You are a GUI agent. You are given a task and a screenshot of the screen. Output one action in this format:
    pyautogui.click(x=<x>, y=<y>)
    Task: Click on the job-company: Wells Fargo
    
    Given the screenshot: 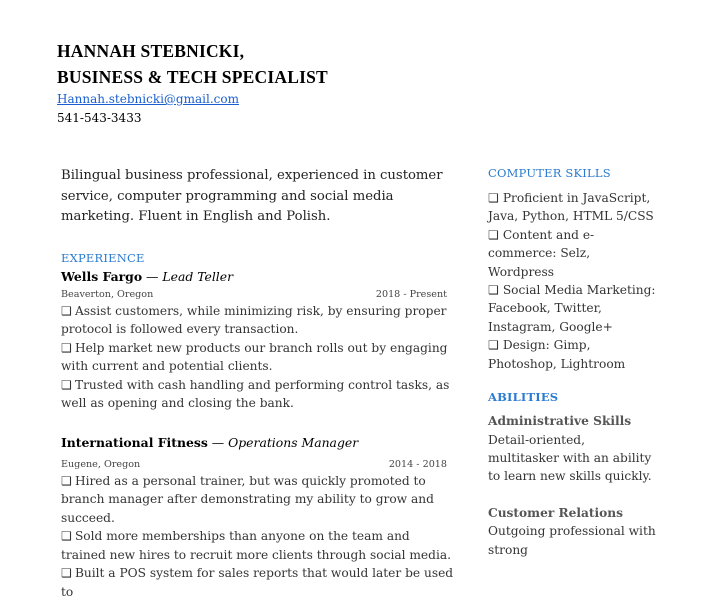 What is the action you would take?
    pyautogui.click(x=101, y=276)
    